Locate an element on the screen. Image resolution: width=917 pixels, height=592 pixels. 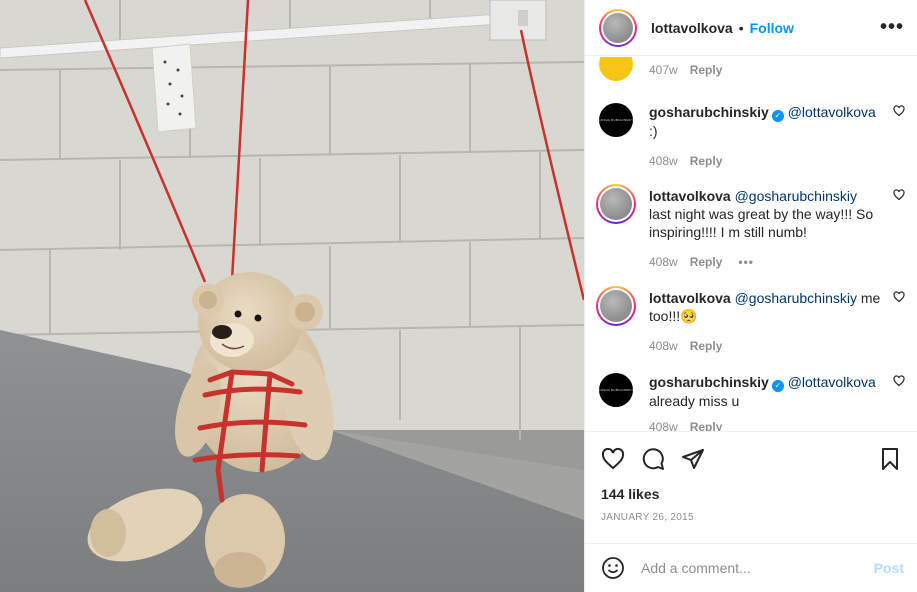
post-header: lottavolkova • Follow ••• is located at coordinates (751, 28).